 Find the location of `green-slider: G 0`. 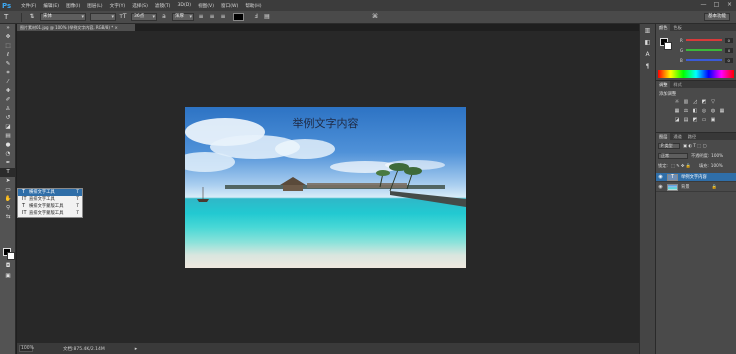

green-slider: G 0 is located at coordinates (708, 50).